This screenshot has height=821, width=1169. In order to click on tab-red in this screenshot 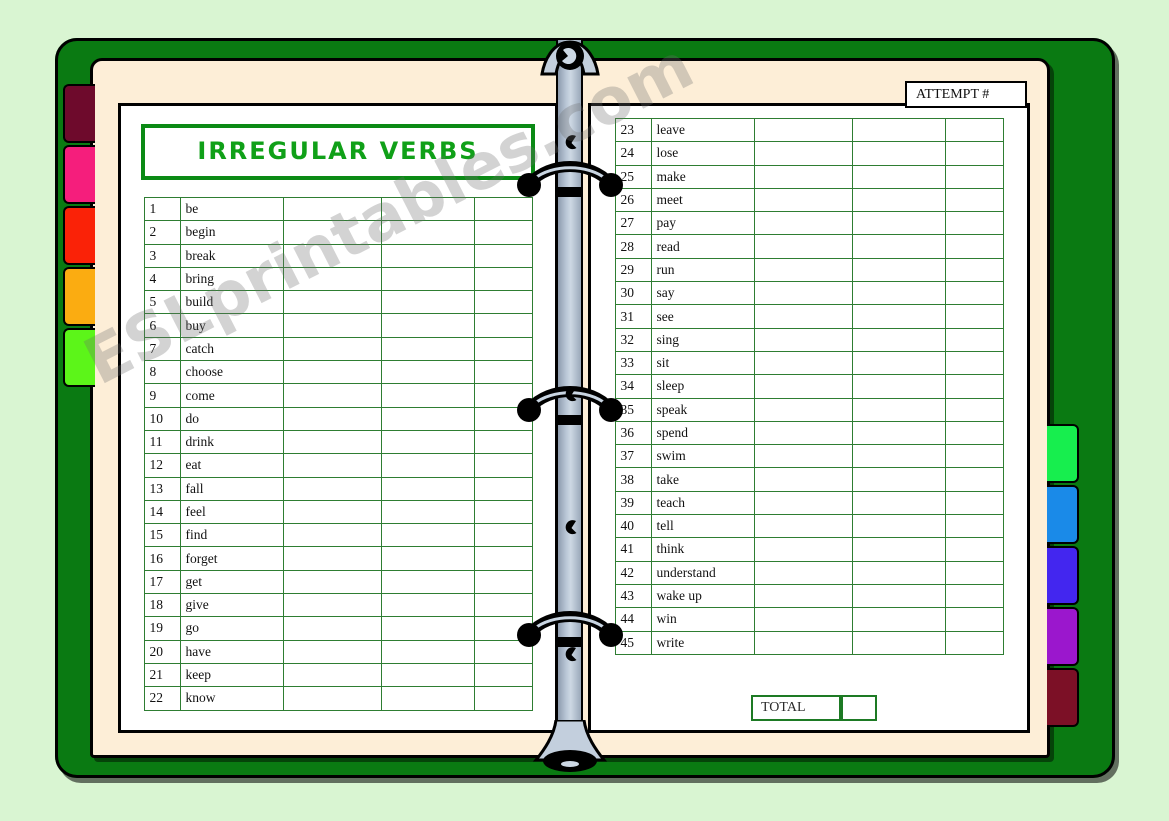, I will do `click(79, 235)`.